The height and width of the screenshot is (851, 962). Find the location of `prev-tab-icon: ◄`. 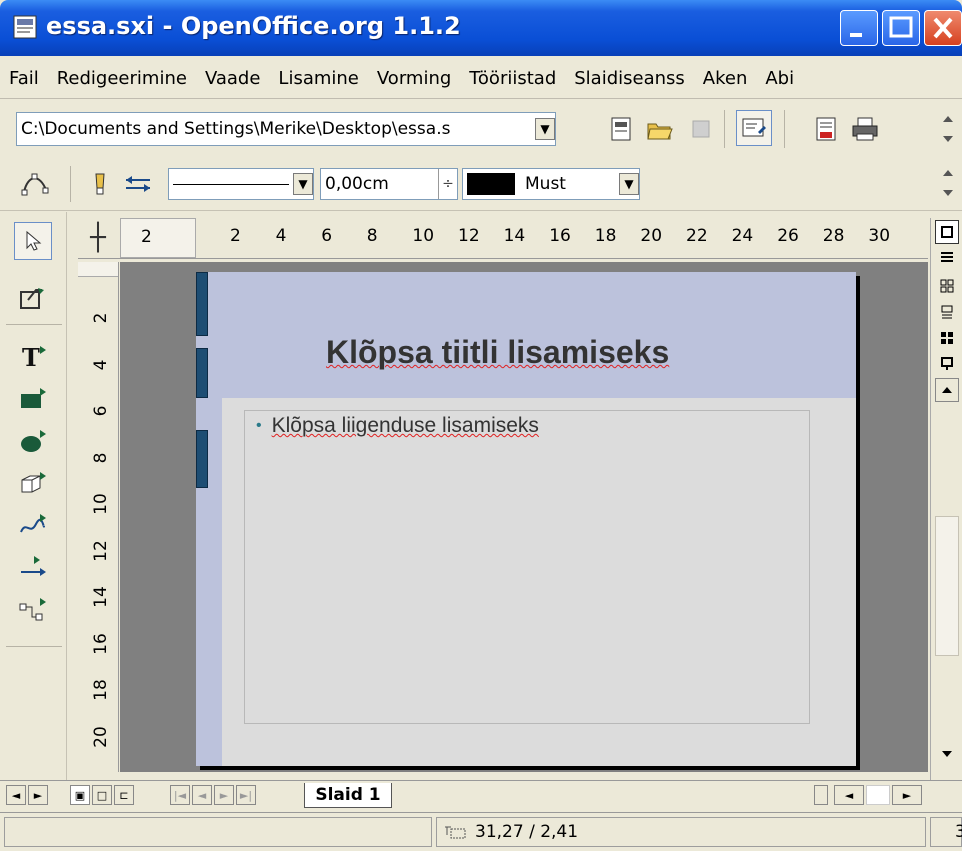

prev-tab-icon: ◄ is located at coordinates (202, 795).